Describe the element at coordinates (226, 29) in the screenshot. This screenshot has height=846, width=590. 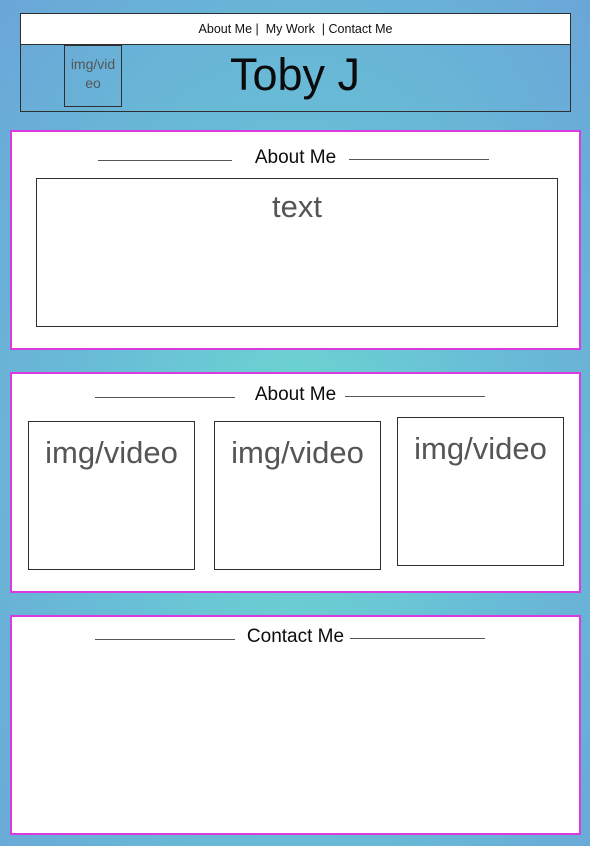
I see `nav-about-me-link: About Me` at that location.